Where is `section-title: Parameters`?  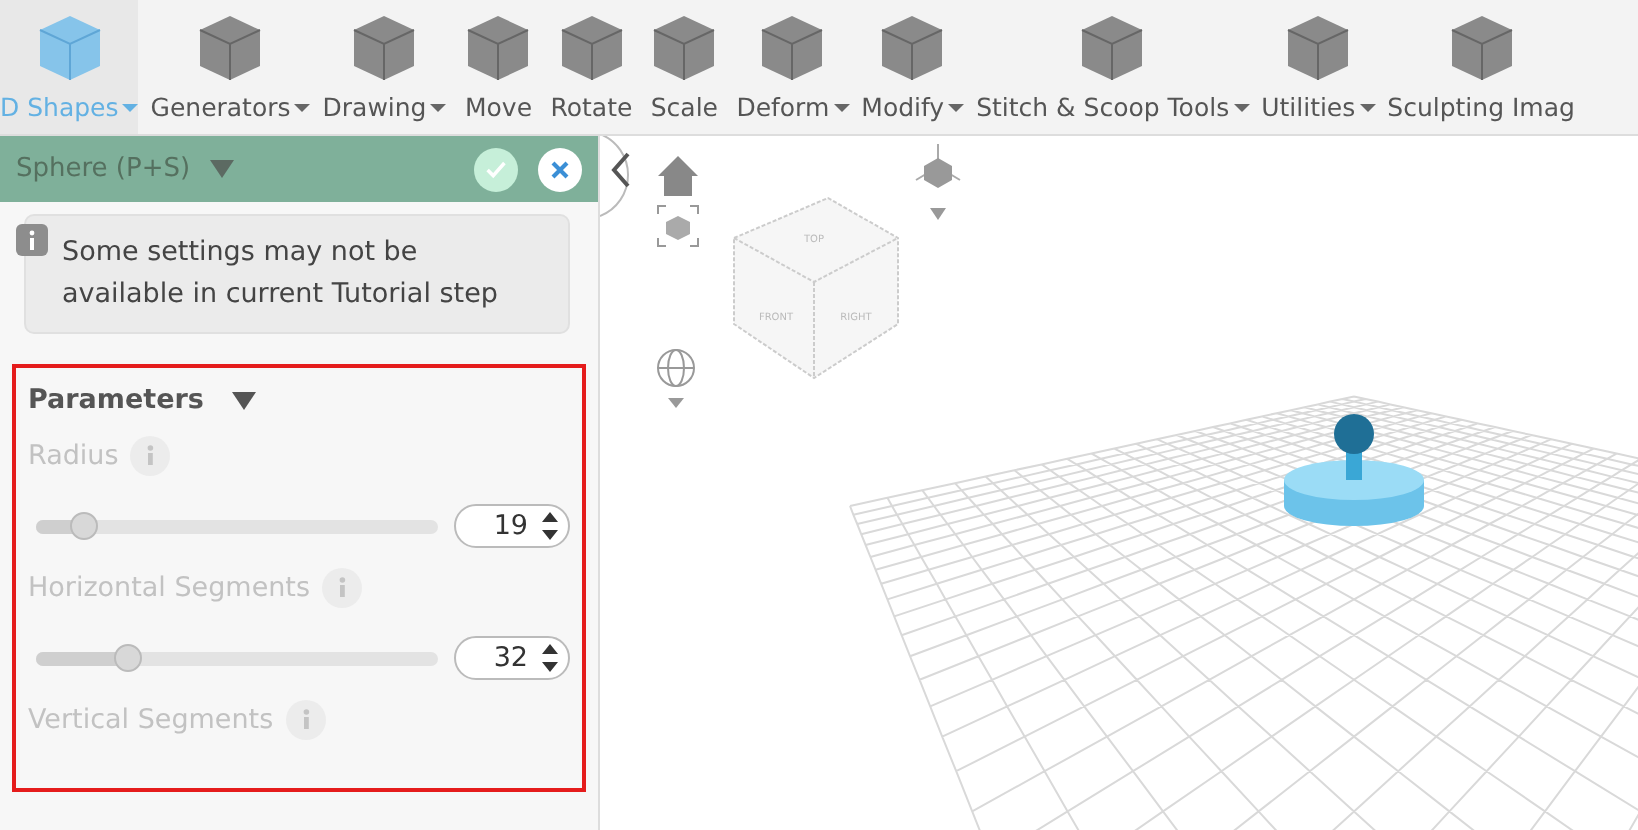 section-title: Parameters is located at coordinates (116, 400).